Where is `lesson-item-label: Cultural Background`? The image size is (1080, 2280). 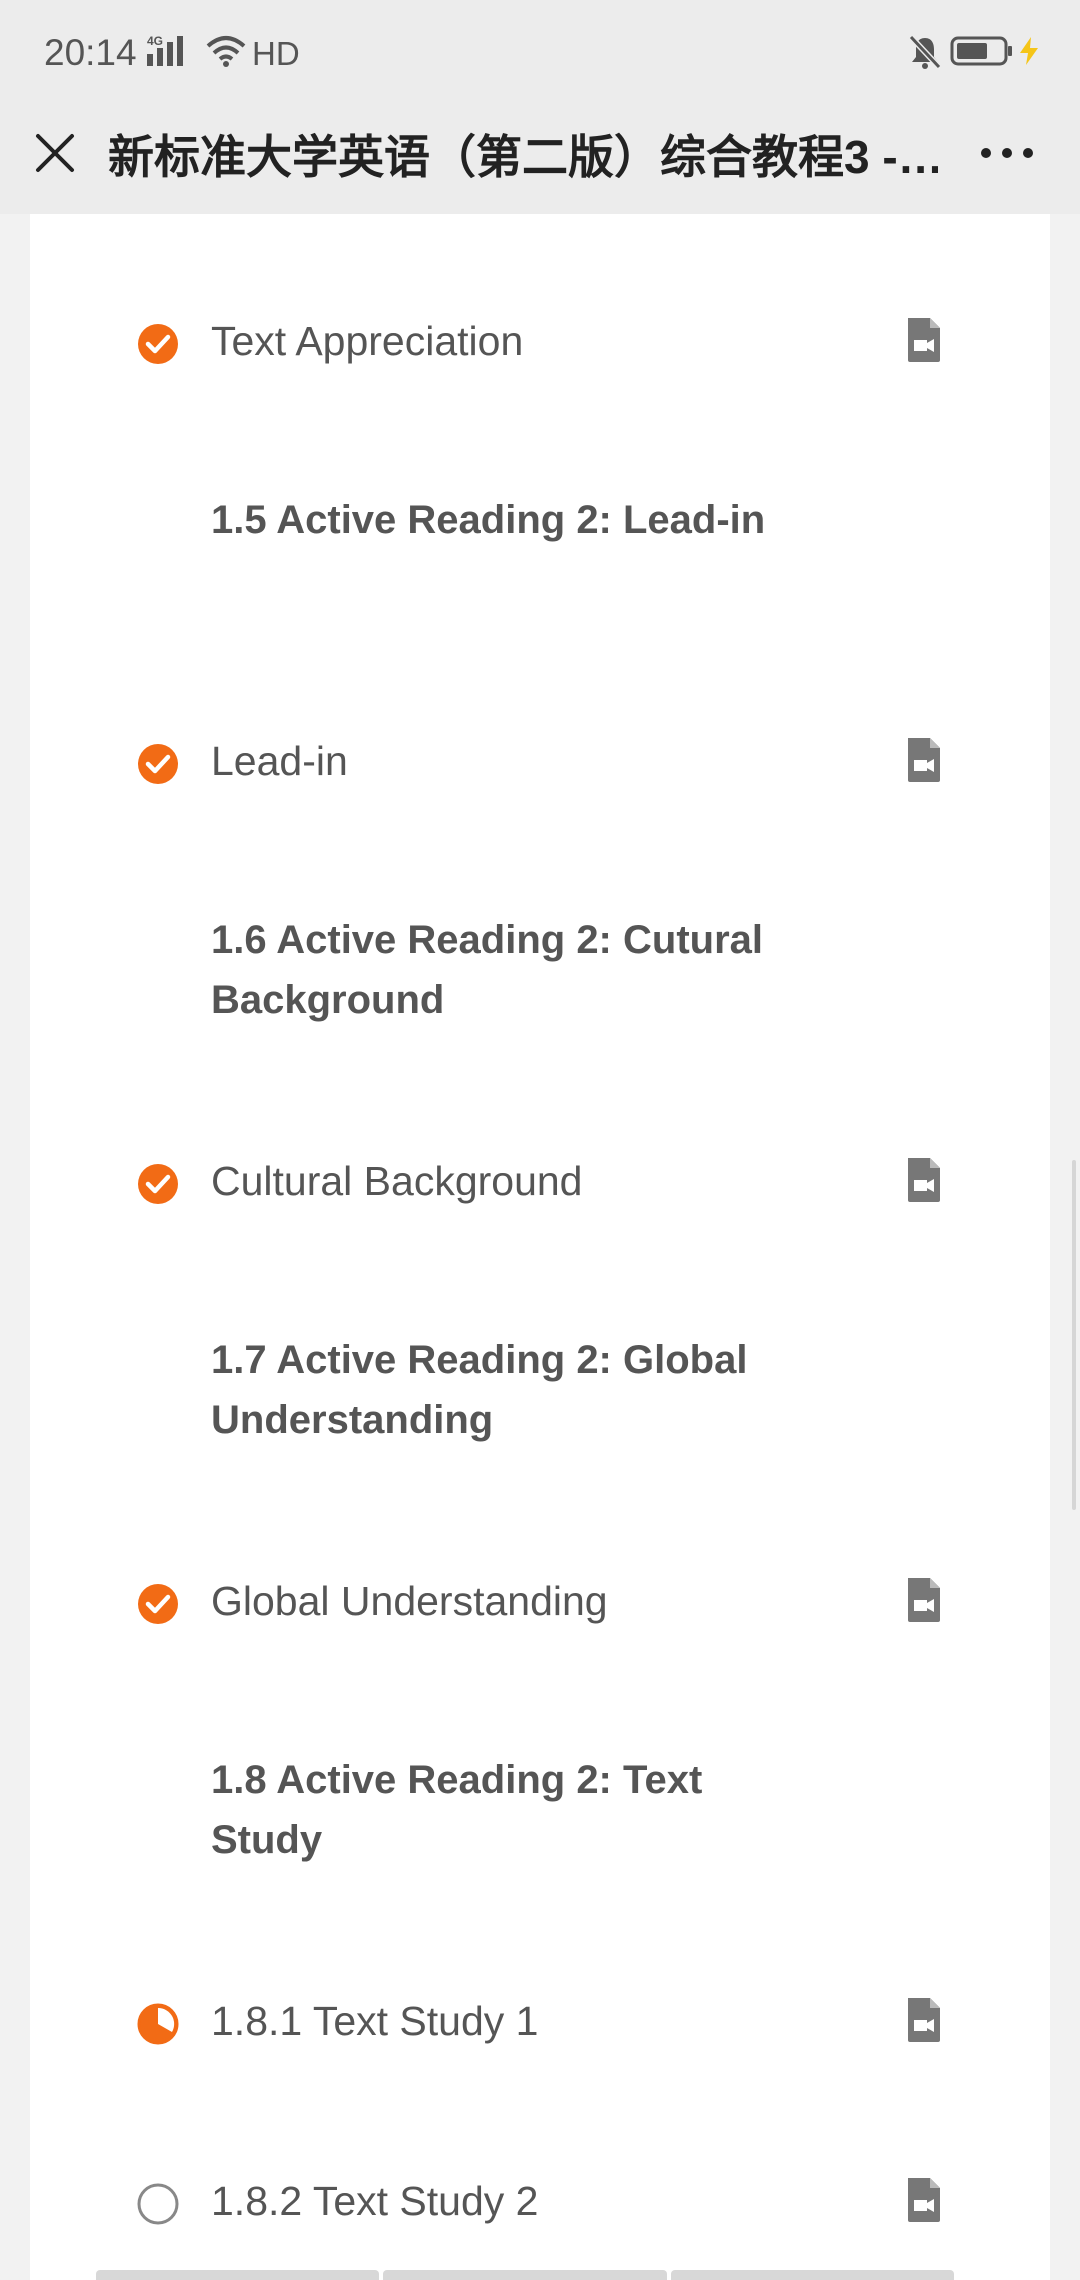
lesson-item-label: Cultural Background is located at coordinates (397, 1181).